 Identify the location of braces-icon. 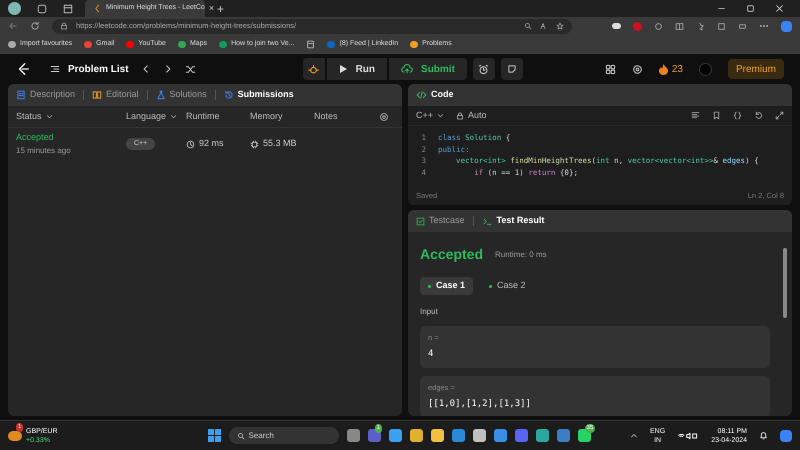
(737, 115).